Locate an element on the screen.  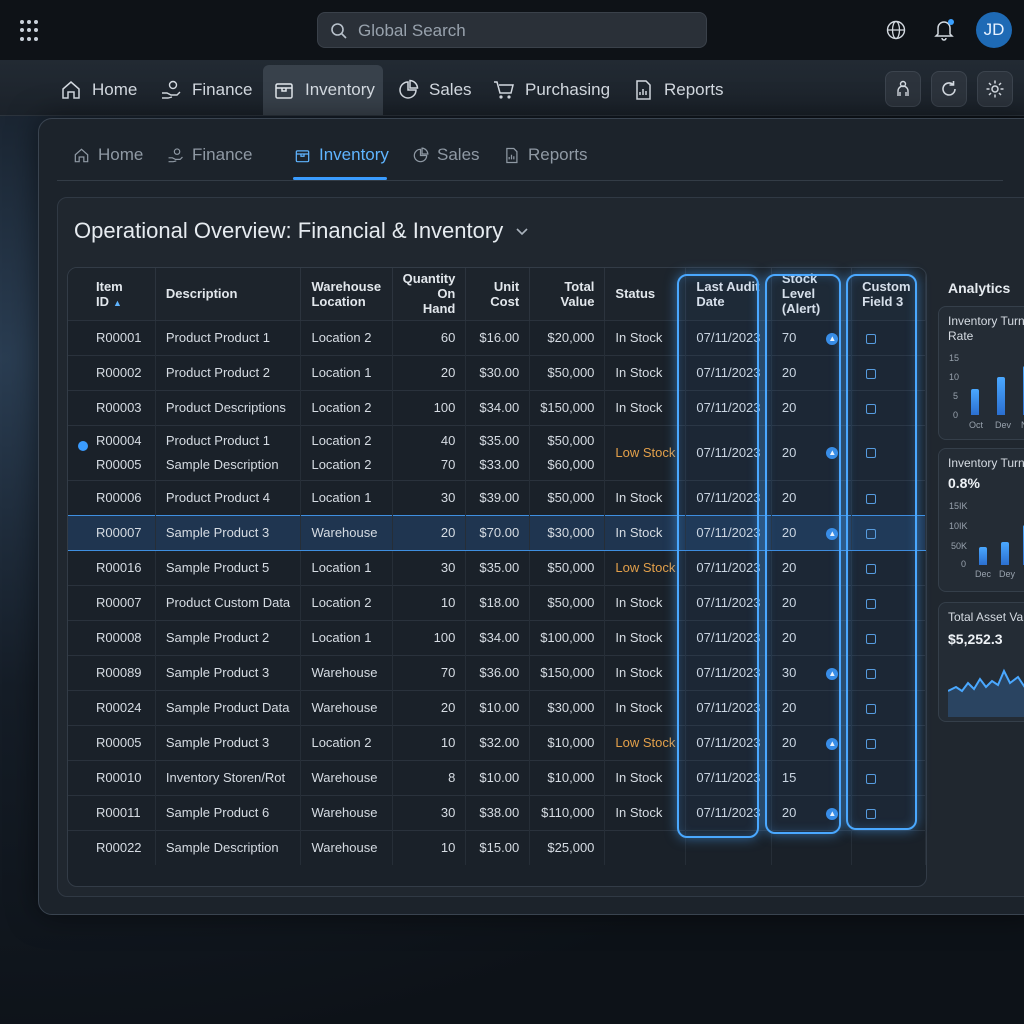
refresh-button is located at coordinates (949, 89).